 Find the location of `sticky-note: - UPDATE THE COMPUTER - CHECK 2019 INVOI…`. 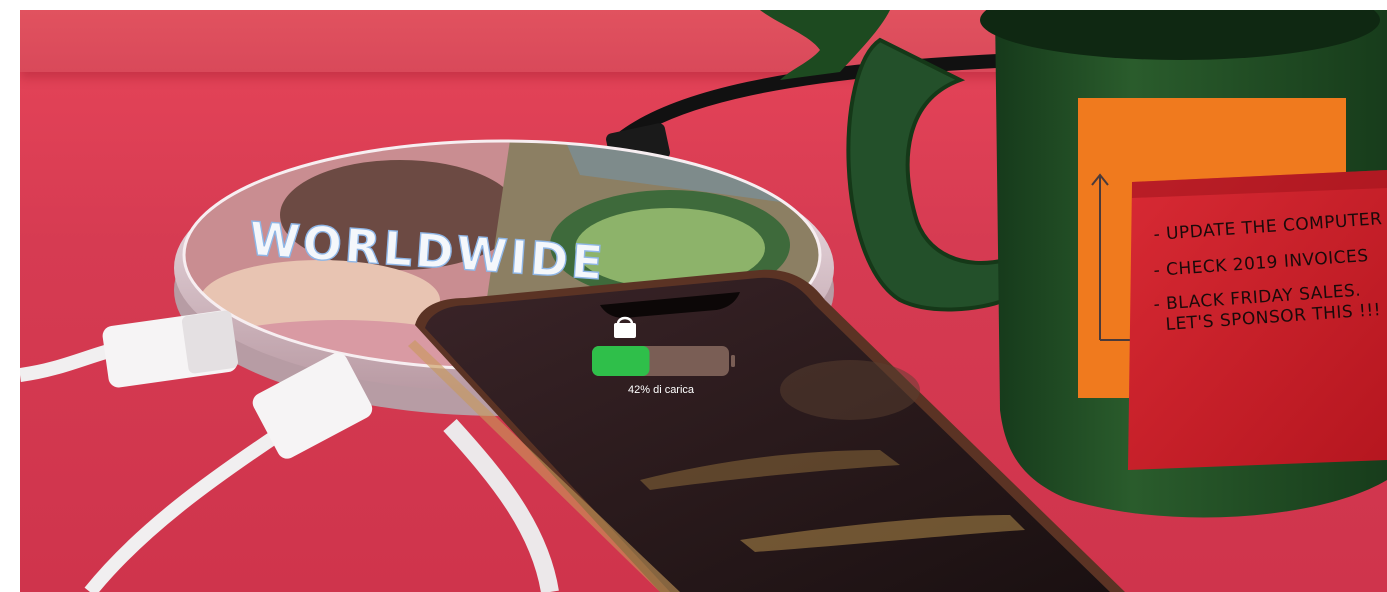

sticky-note: - UPDATE THE COMPUTER - CHECK 2019 INVOI… is located at coordinates (1257, 320).